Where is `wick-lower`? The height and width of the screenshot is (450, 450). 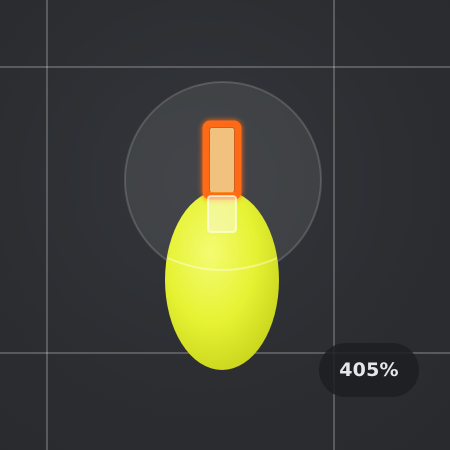
wick-lower is located at coordinates (222, 214).